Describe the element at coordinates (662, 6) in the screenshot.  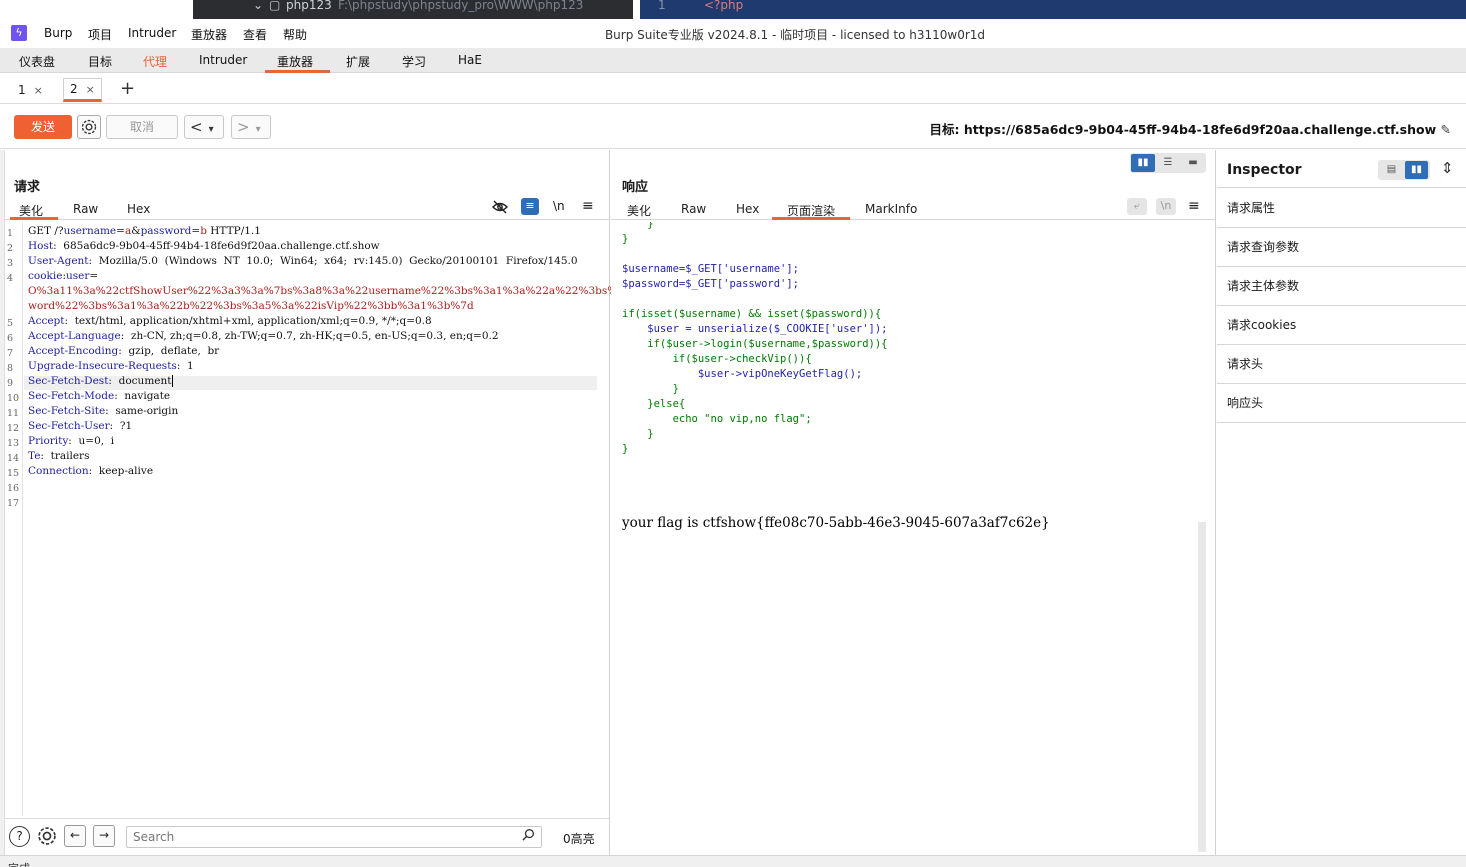
I see `line-number: 1` at that location.